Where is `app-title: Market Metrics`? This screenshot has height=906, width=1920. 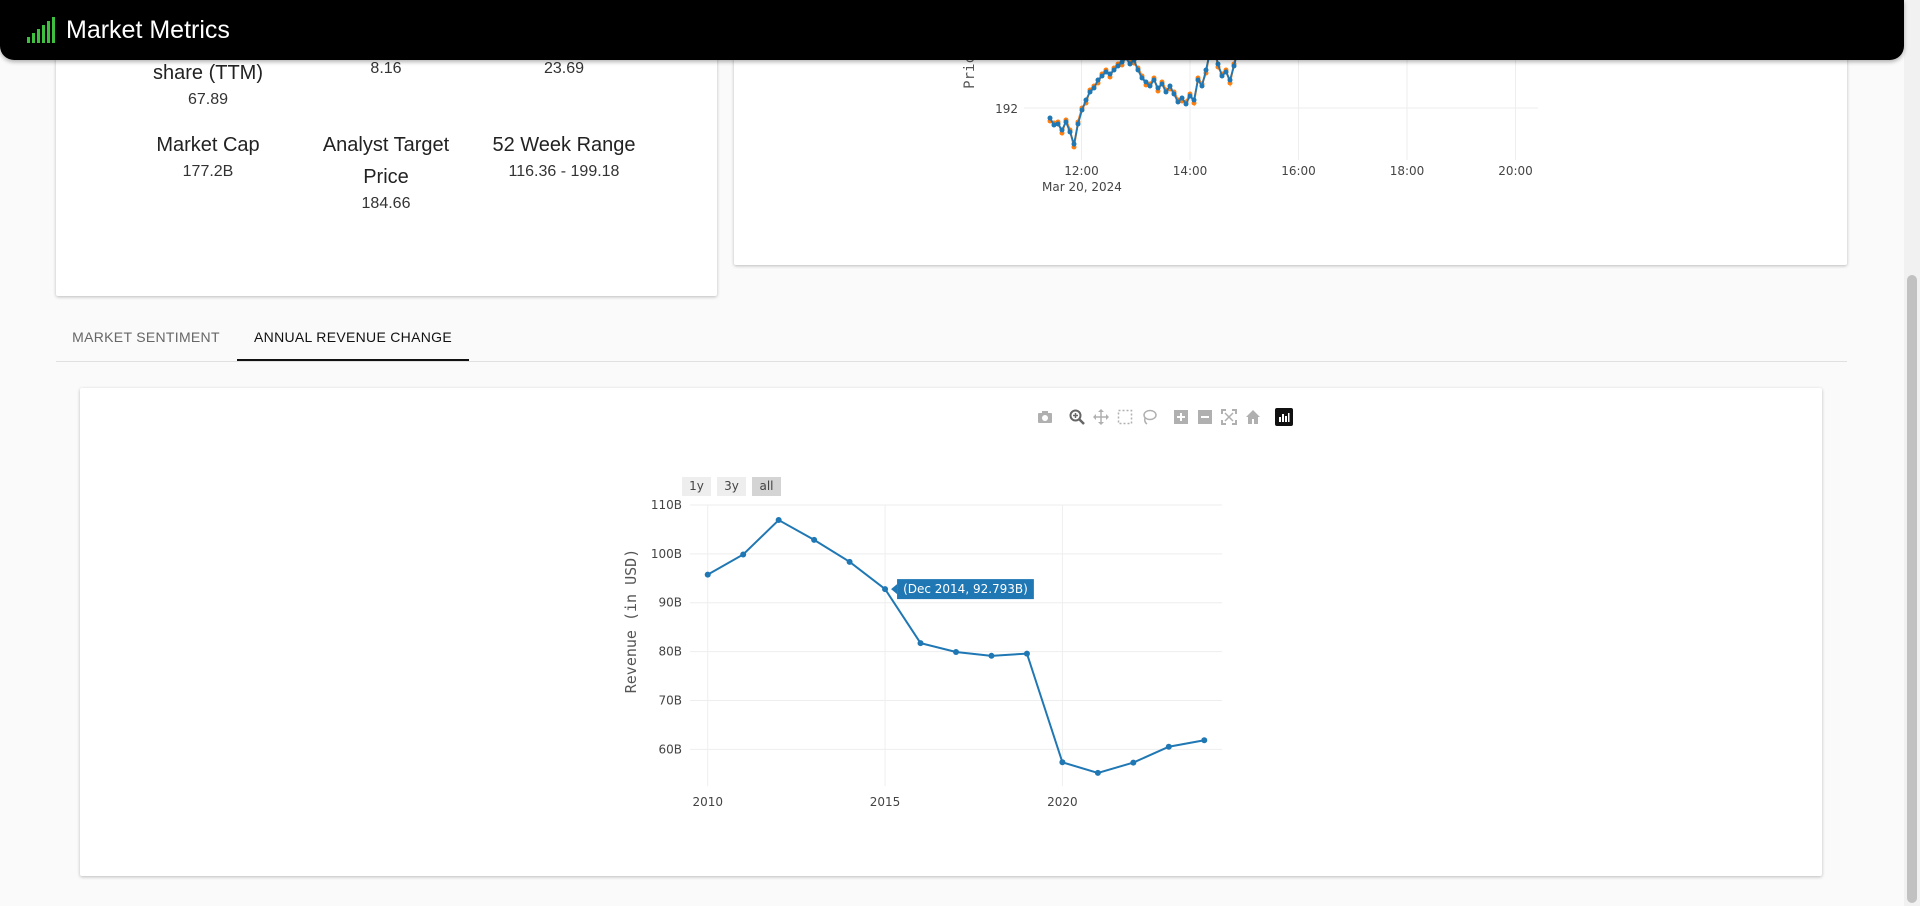 app-title: Market Metrics is located at coordinates (148, 29).